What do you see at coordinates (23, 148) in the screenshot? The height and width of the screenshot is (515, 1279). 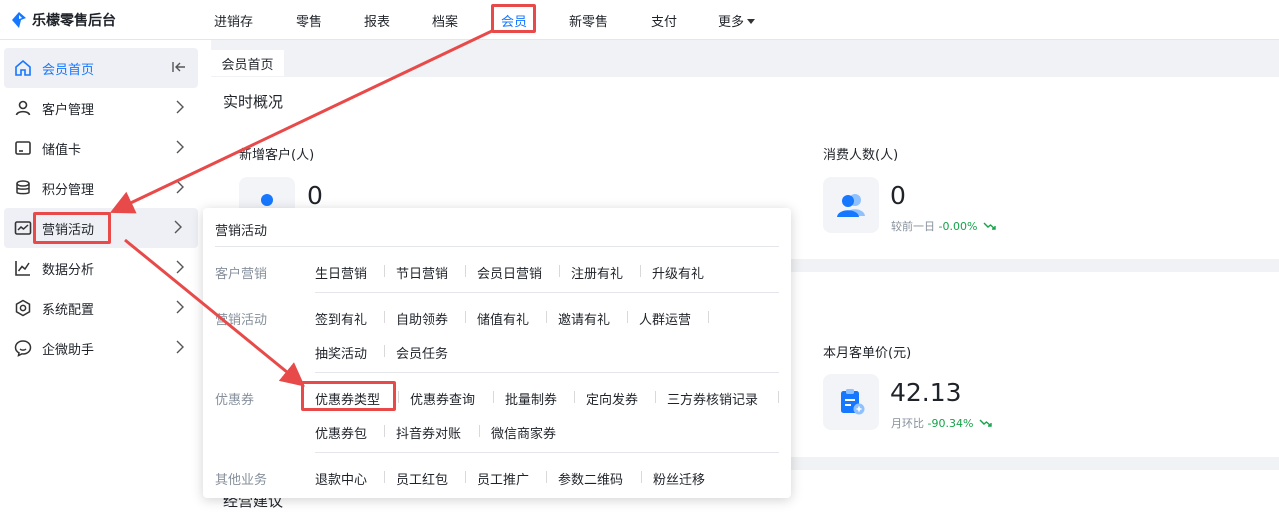 I see `card-icon` at bounding box center [23, 148].